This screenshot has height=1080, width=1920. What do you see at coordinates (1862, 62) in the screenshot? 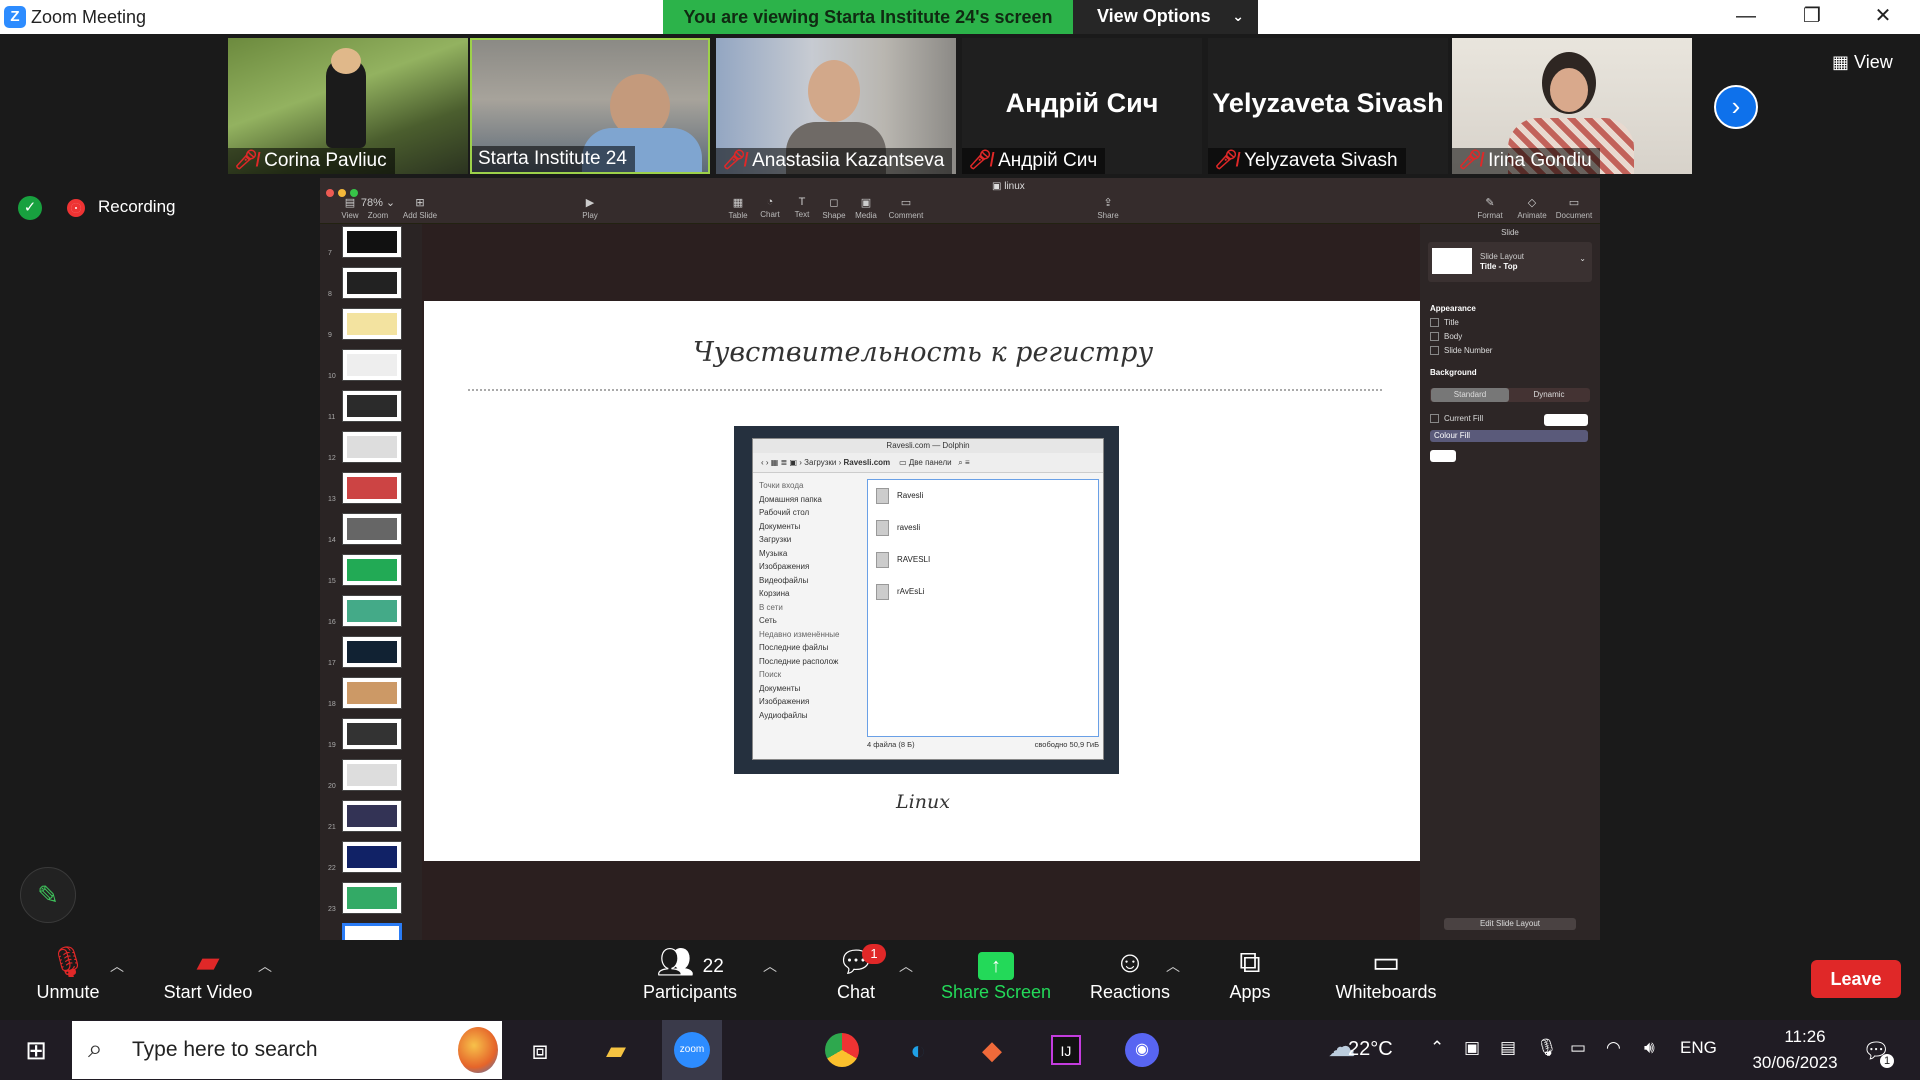
I see `view-button: ▦ View` at bounding box center [1862, 62].